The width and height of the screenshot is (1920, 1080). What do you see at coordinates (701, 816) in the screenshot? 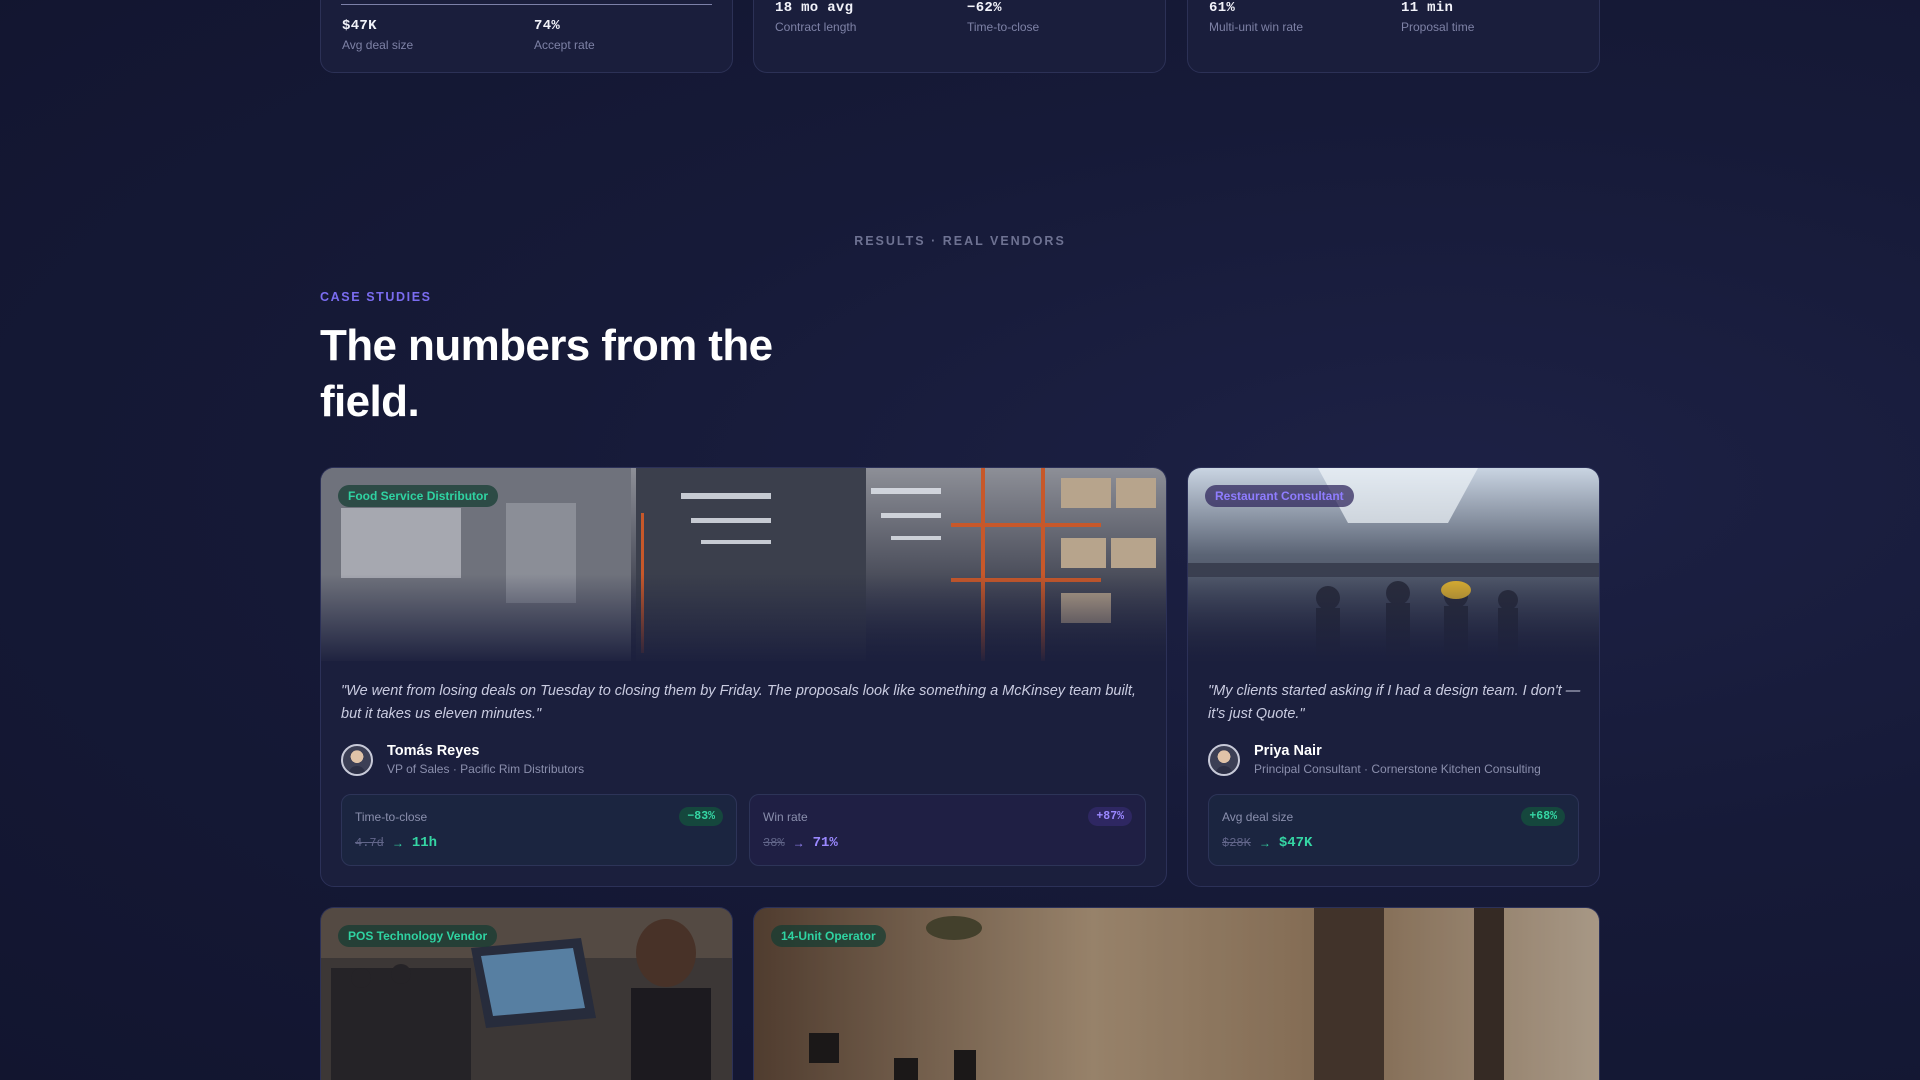
I see `metric-change-badge: −83%` at bounding box center [701, 816].